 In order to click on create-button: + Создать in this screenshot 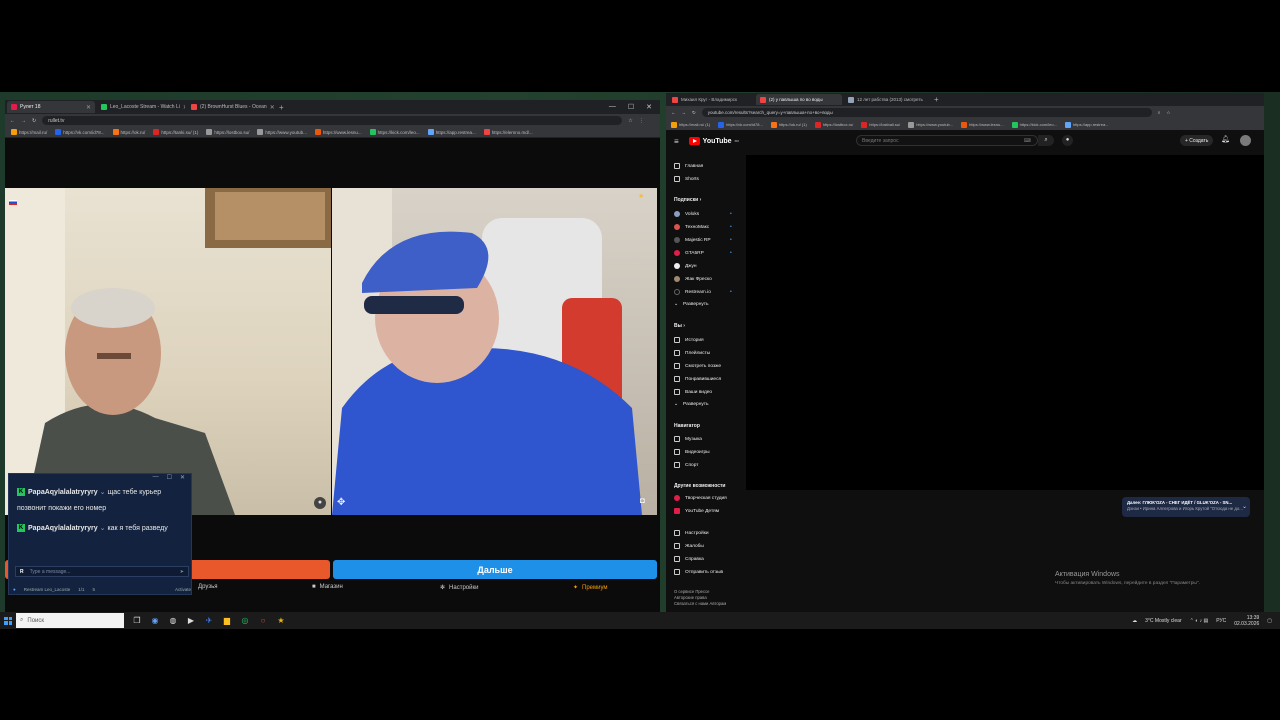, I will do `click(1197, 140)`.